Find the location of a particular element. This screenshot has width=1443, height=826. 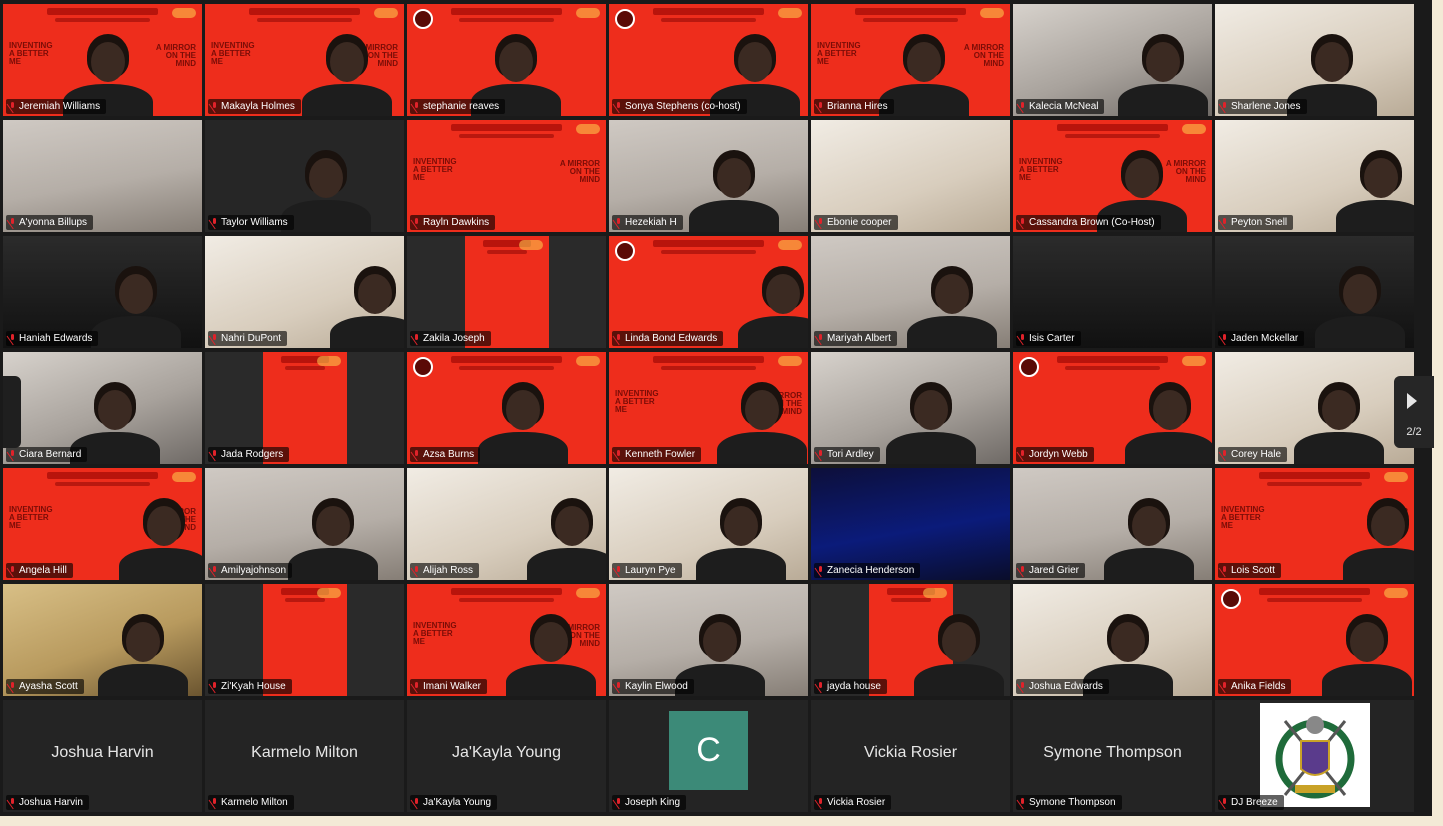

participant-tile: Jaden Mckellar is located at coordinates (1314, 292).